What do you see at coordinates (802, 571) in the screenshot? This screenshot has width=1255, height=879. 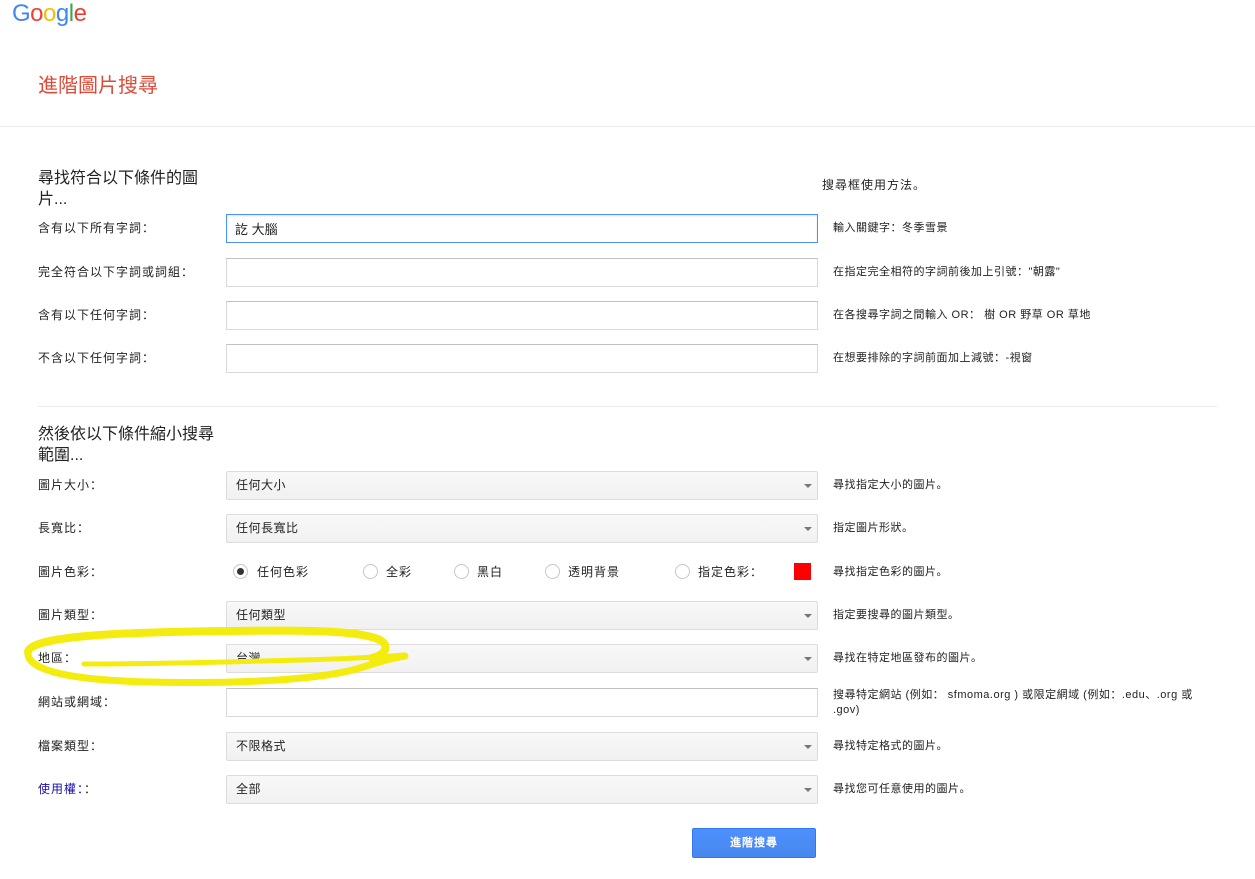 I see `color-swatch-picker` at bounding box center [802, 571].